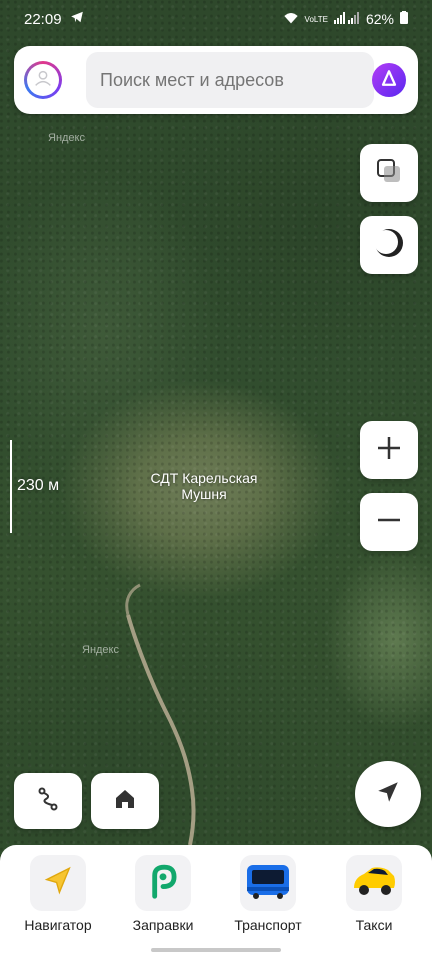 This screenshot has height=960, width=432. I want to click on fuel-logo-icon, so click(163, 883).